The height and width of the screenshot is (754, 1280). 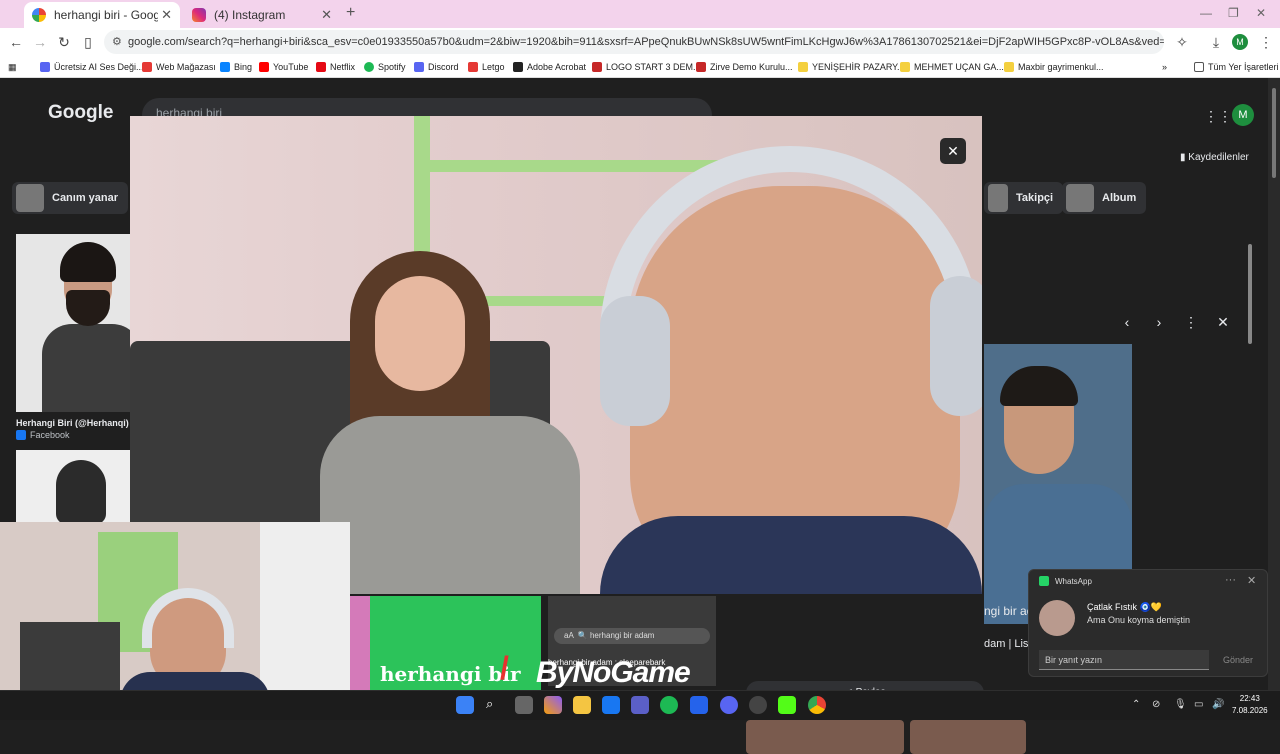 What do you see at coordinates (1180, 704) in the screenshot?
I see `microphone-icon: 🎙` at bounding box center [1180, 704].